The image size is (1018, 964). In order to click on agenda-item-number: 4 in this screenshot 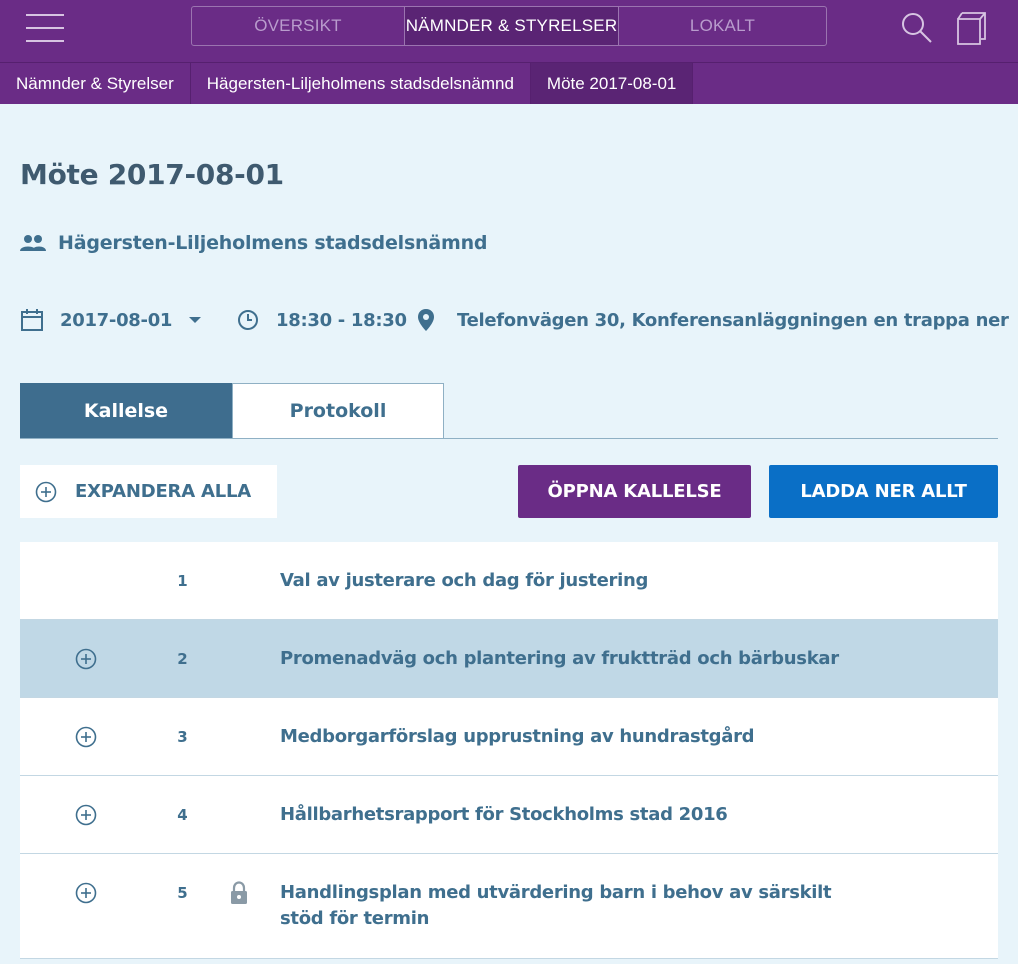, I will do `click(182, 815)`.